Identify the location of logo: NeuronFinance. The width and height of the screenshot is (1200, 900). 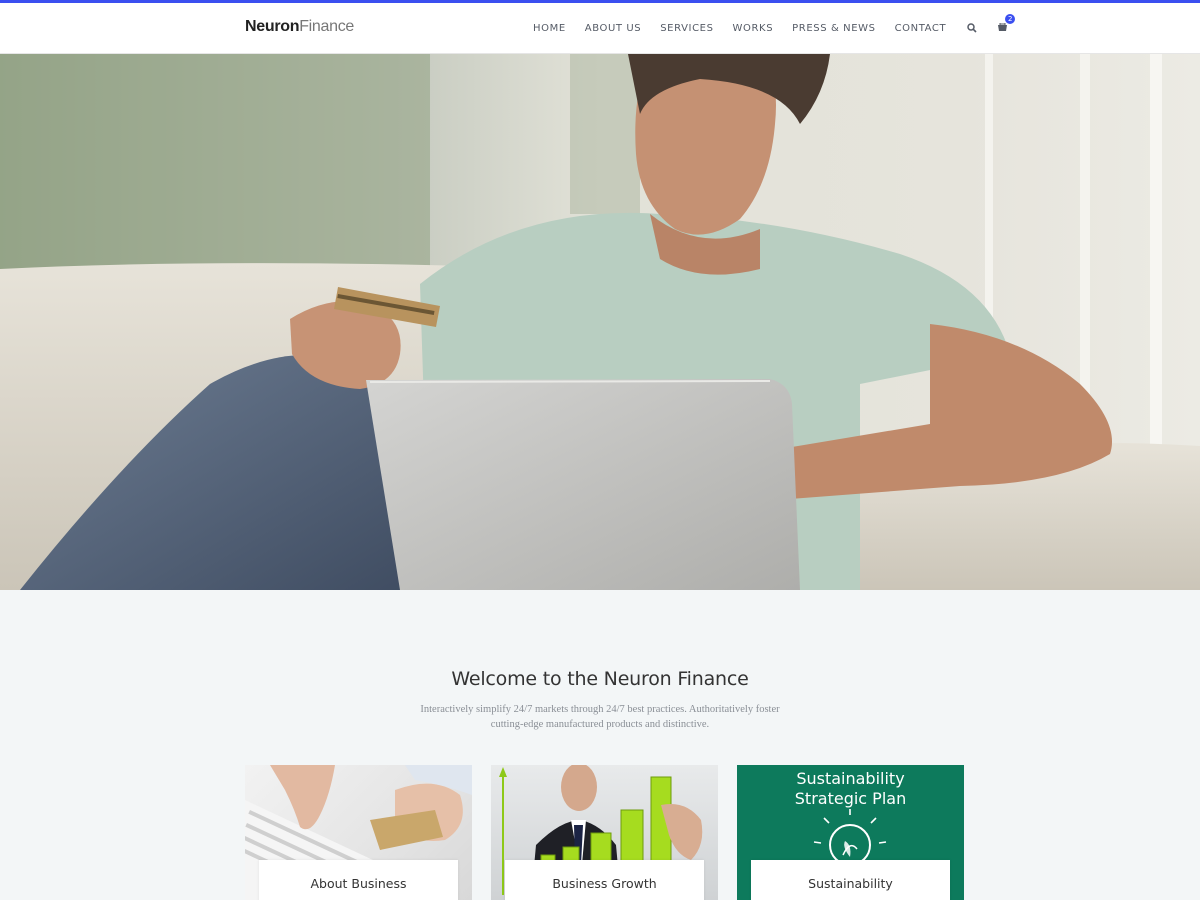
(299, 27).